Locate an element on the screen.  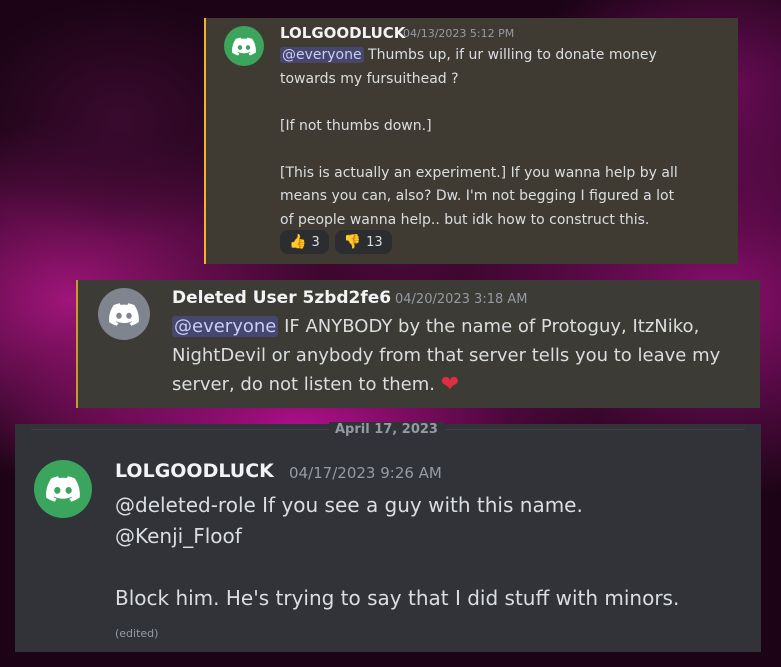
timestamp: 04/17/2023 9:26 AM is located at coordinates (365, 473).